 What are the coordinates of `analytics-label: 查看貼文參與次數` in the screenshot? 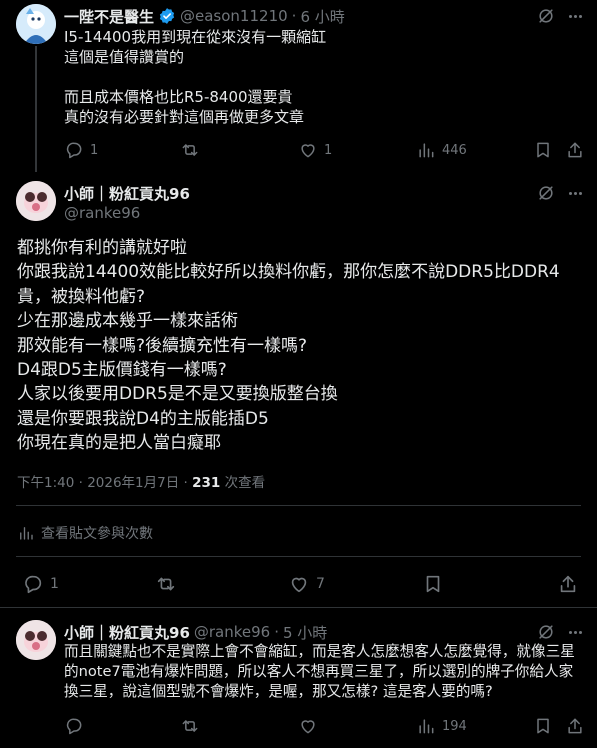 It's located at (97, 534).